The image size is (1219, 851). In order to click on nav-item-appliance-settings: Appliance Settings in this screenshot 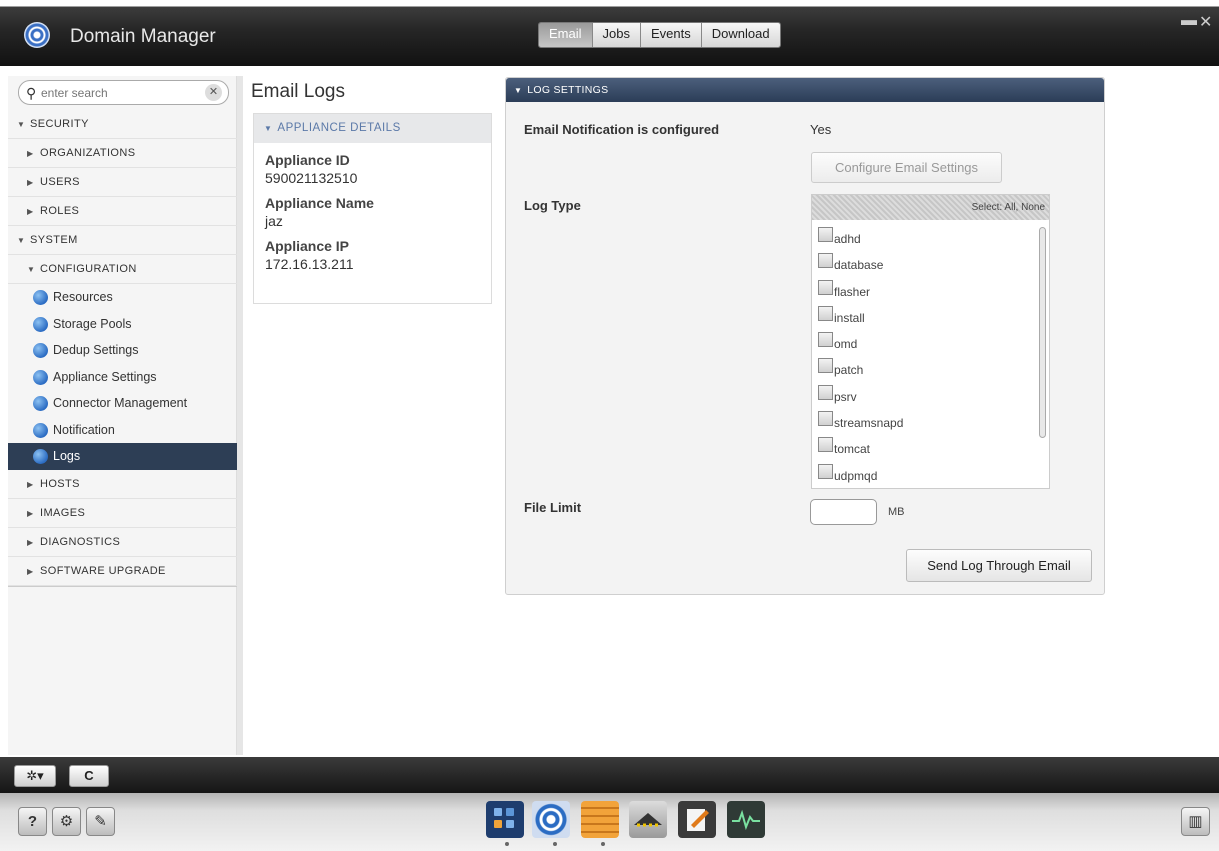, I will do `click(122, 377)`.